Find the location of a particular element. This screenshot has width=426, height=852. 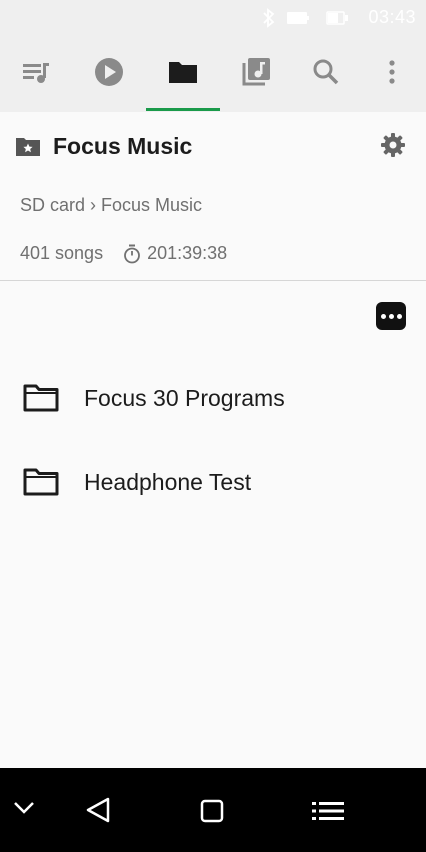

back-icon is located at coordinates (98, 812).